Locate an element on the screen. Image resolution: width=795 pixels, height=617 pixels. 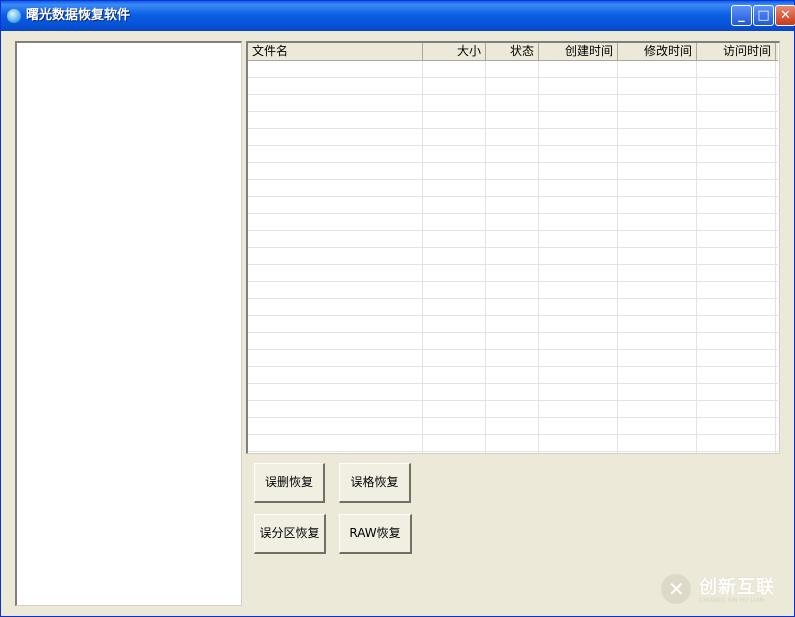
maximize-icon: □ is located at coordinates (763, 15).